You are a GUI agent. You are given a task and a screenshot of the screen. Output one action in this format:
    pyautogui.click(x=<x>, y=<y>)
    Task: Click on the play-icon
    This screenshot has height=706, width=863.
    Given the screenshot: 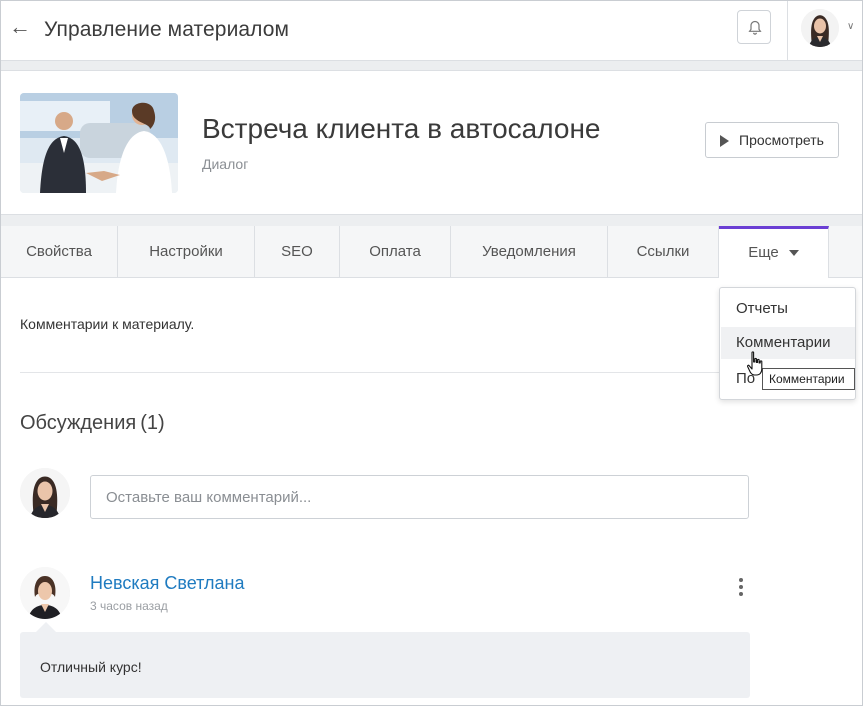 What is the action you would take?
    pyautogui.click(x=724, y=141)
    